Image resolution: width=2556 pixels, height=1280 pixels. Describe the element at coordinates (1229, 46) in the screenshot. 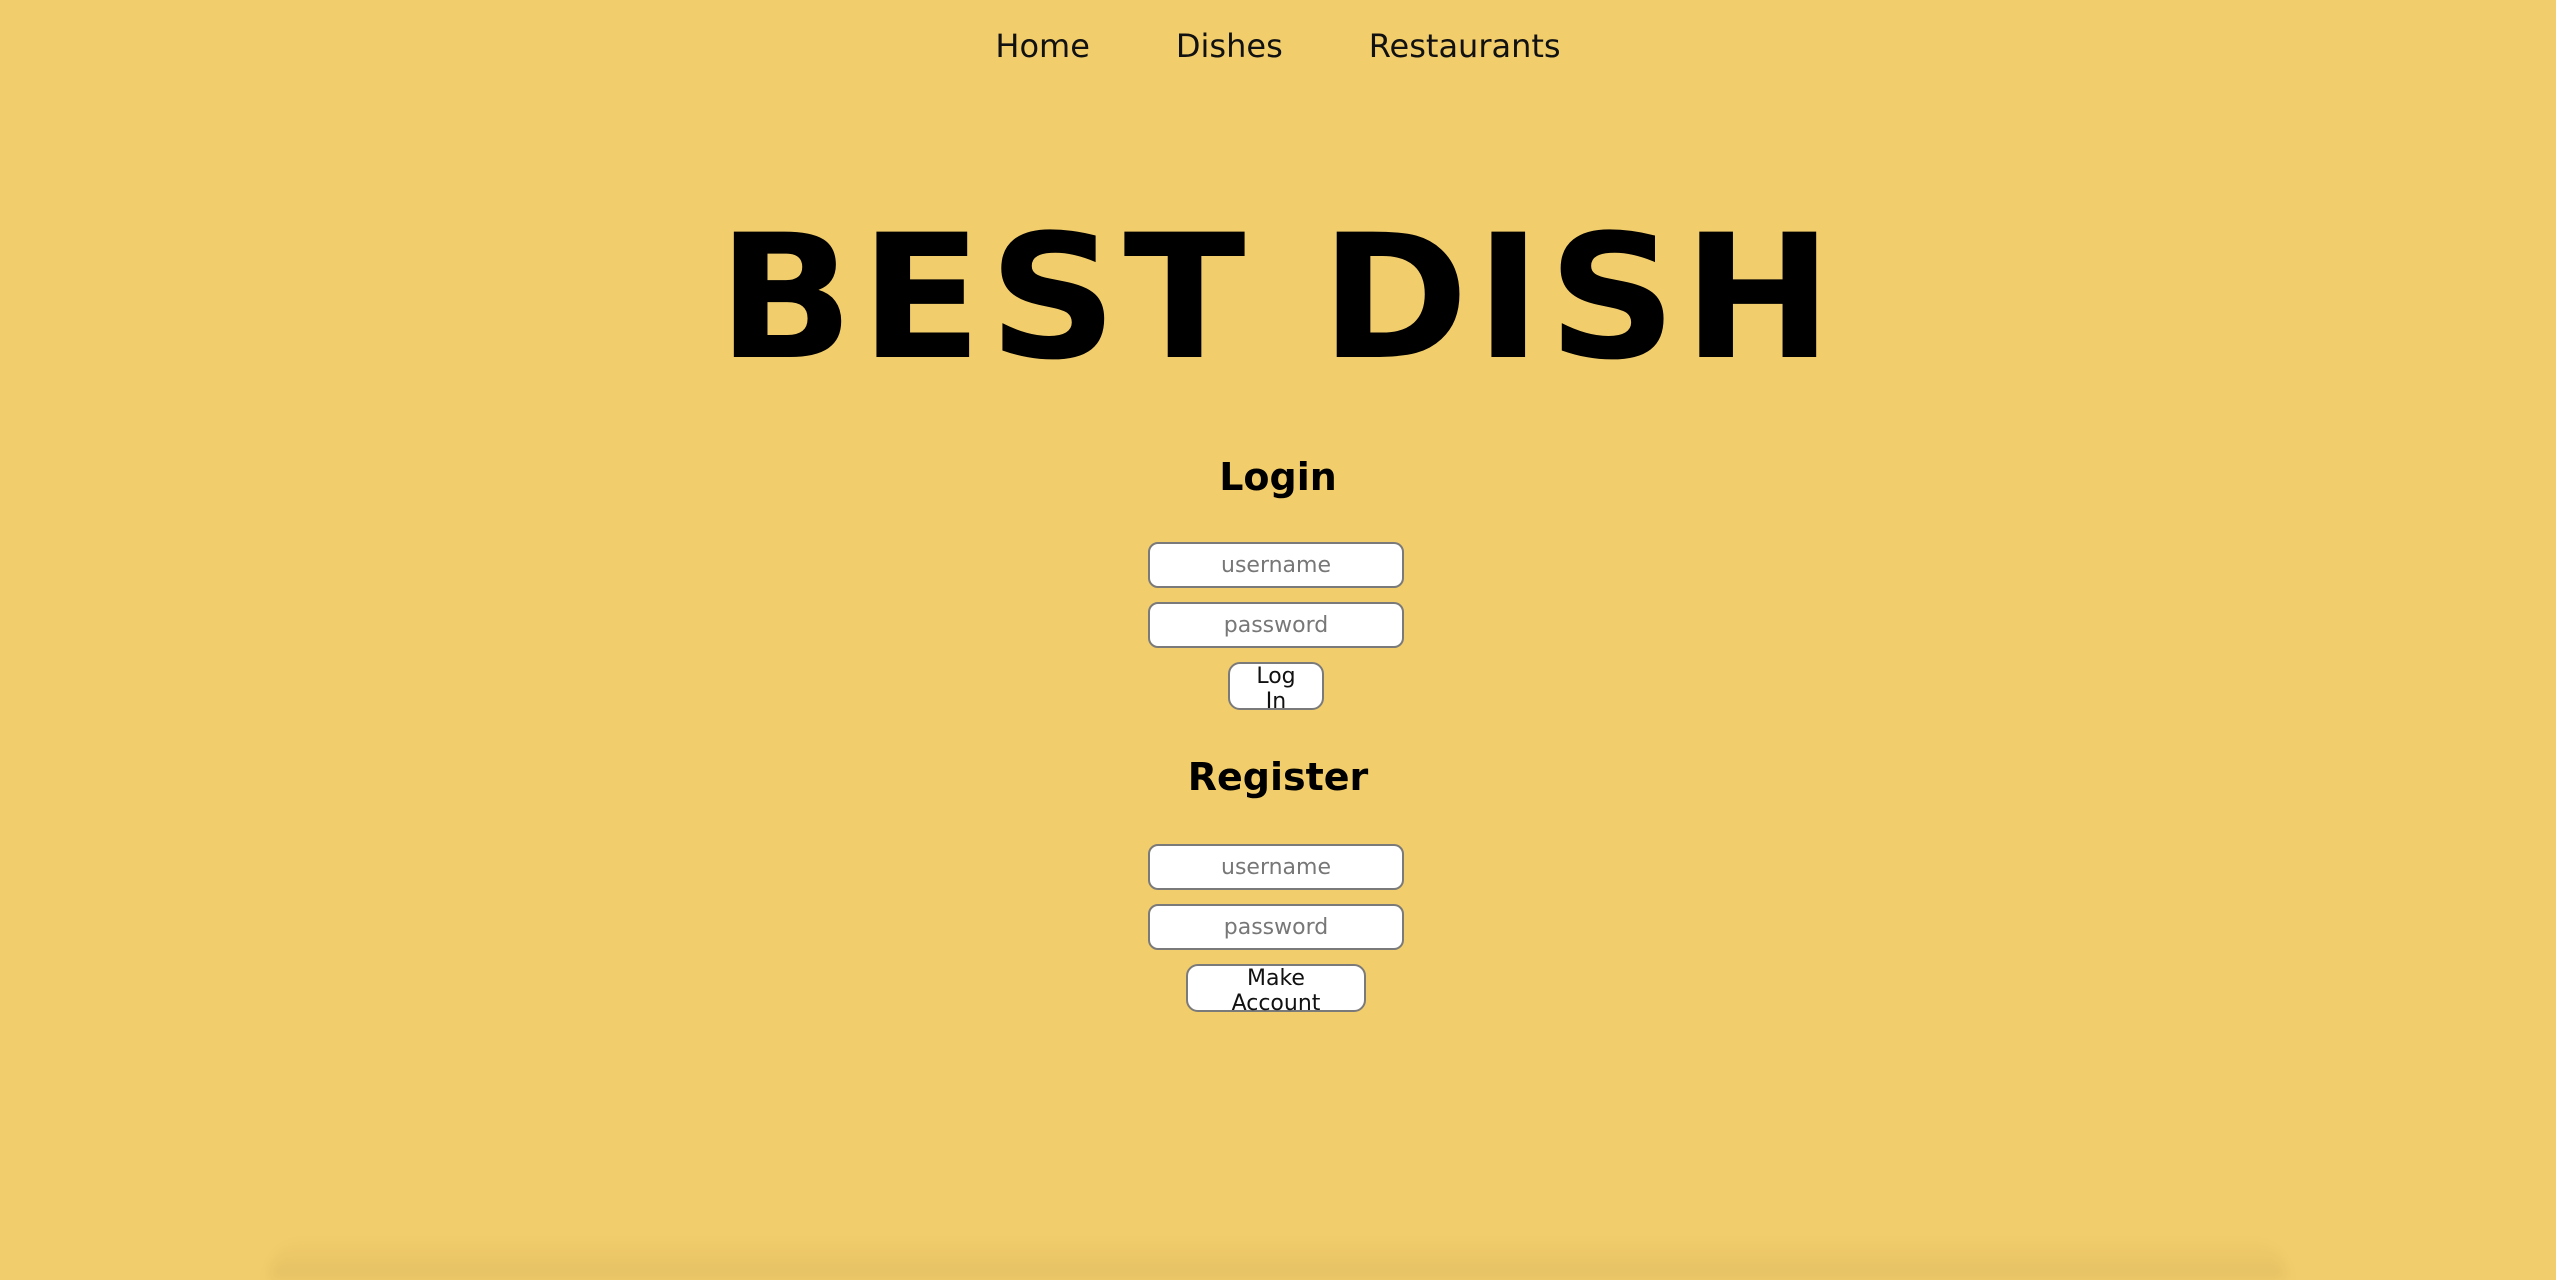

I see `nav-link-dishes: Dishes` at that location.